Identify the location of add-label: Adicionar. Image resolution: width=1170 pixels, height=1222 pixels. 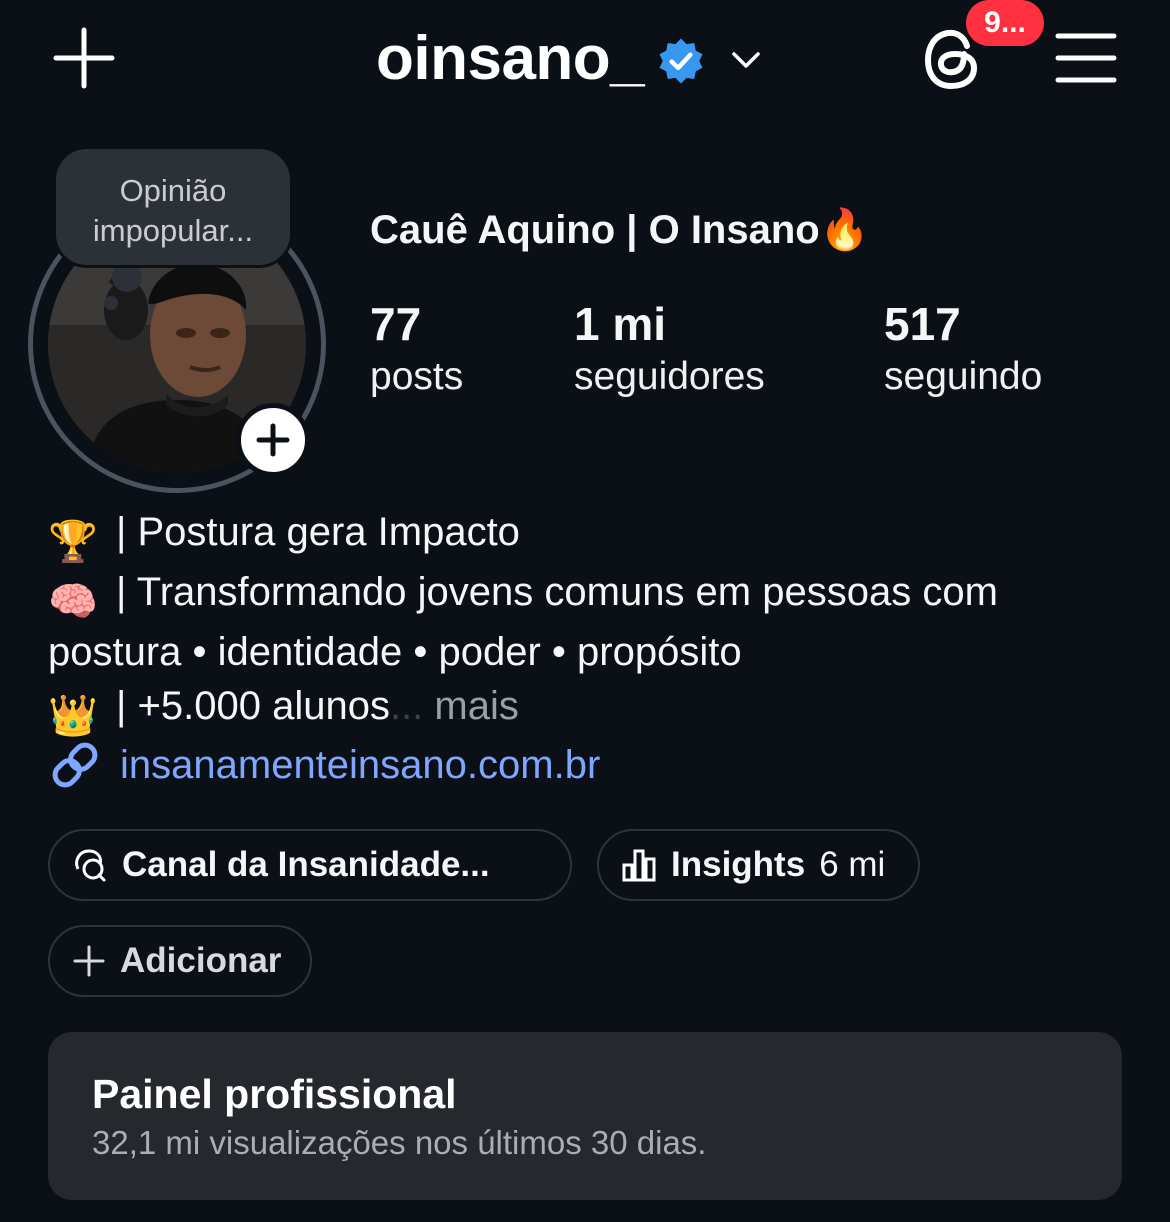
(201, 960).